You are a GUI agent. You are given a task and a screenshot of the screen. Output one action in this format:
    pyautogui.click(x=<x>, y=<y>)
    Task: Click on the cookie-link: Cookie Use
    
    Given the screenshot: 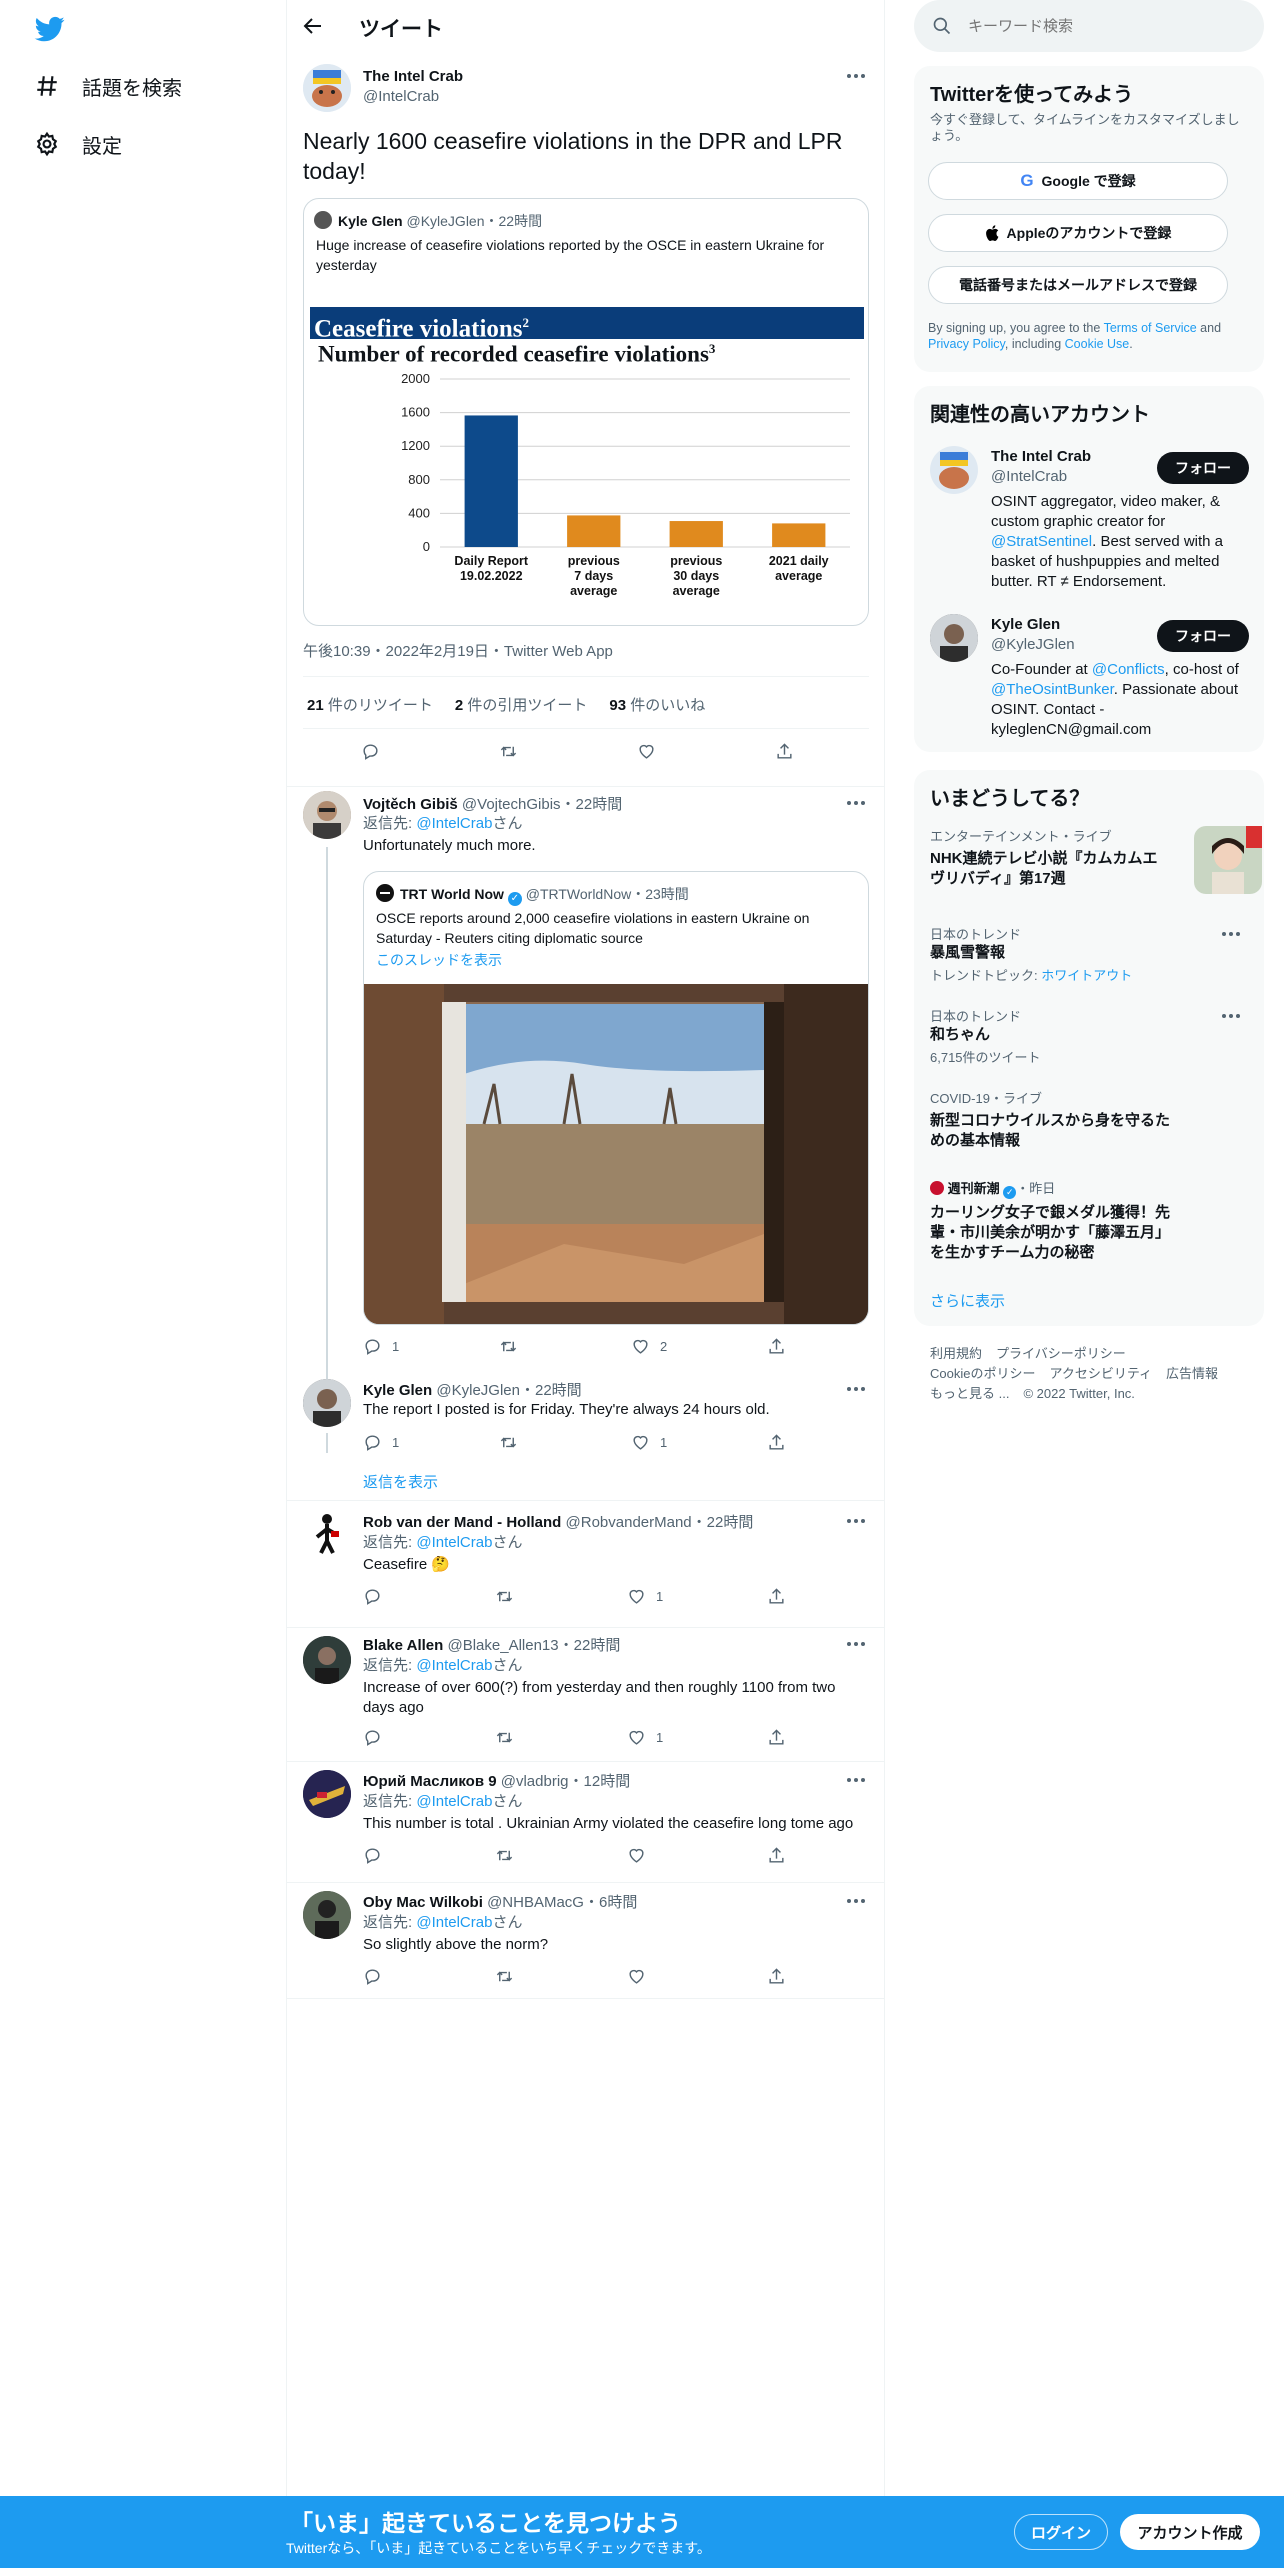 What is the action you would take?
    pyautogui.click(x=1097, y=344)
    